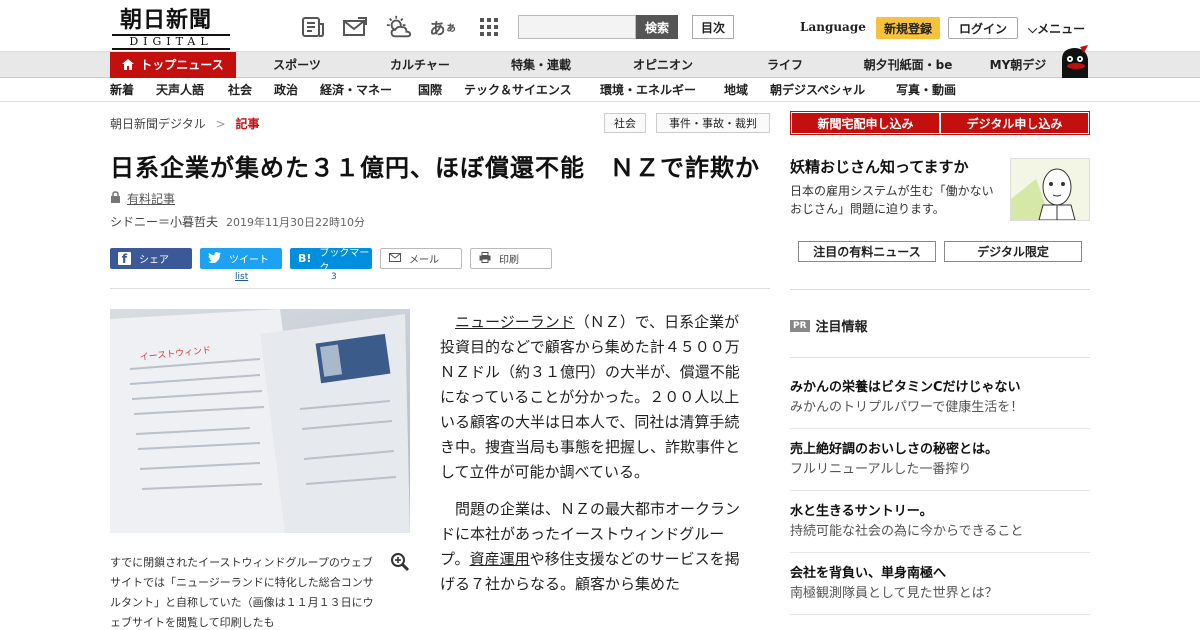 The height and width of the screenshot is (630, 1200). Describe the element at coordinates (435, 168) in the screenshot. I see `article-headline: 日系企業が集めた３１億円、ほぼ償還不能 ＮＺで詐欺か` at that location.